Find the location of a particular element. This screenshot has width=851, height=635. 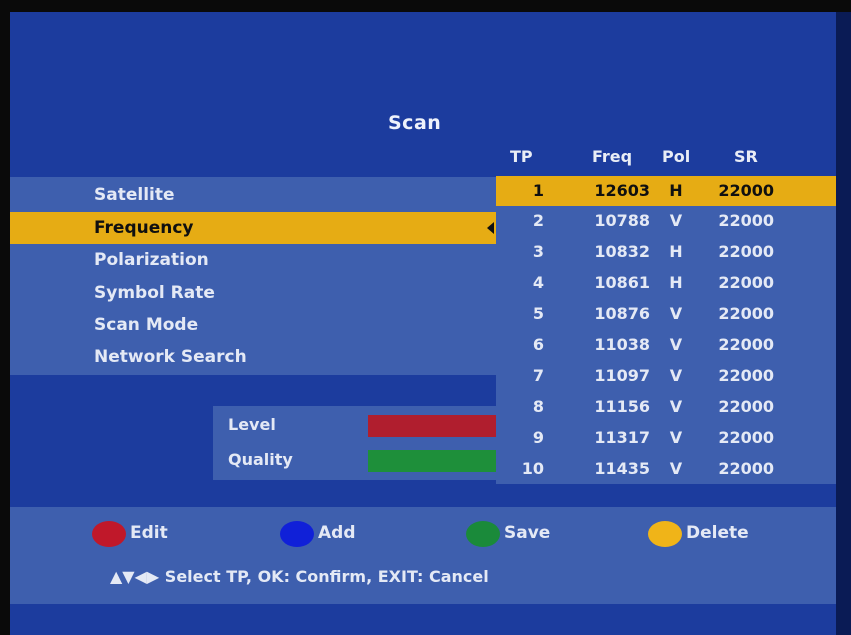

save-label: Save is located at coordinates (527, 533).